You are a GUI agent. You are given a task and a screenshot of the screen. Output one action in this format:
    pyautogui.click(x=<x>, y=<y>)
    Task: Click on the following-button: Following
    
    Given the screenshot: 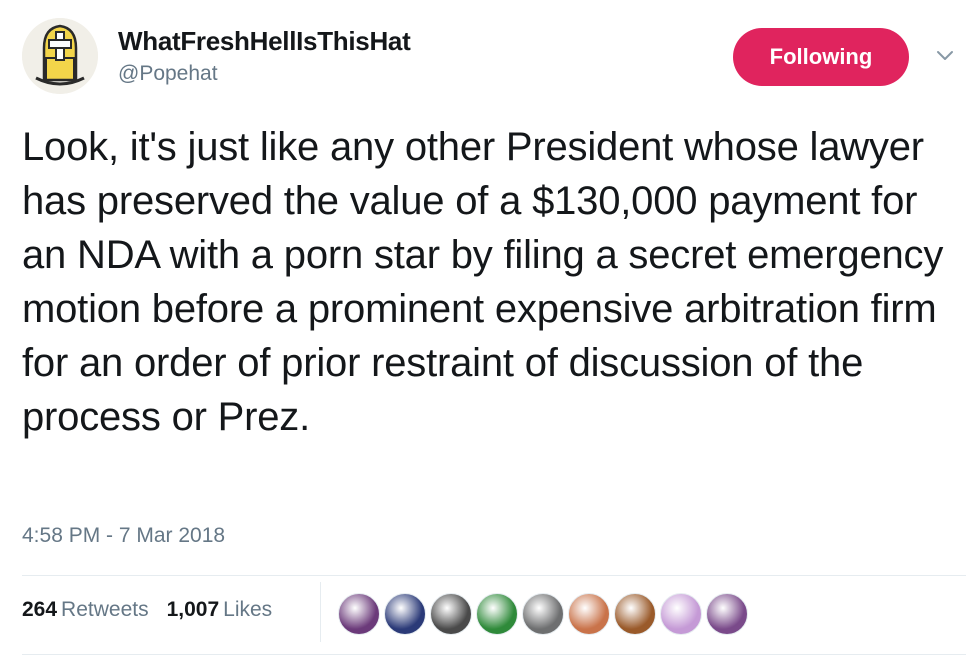 What is the action you would take?
    pyautogui.click(x=821, y=57)
    